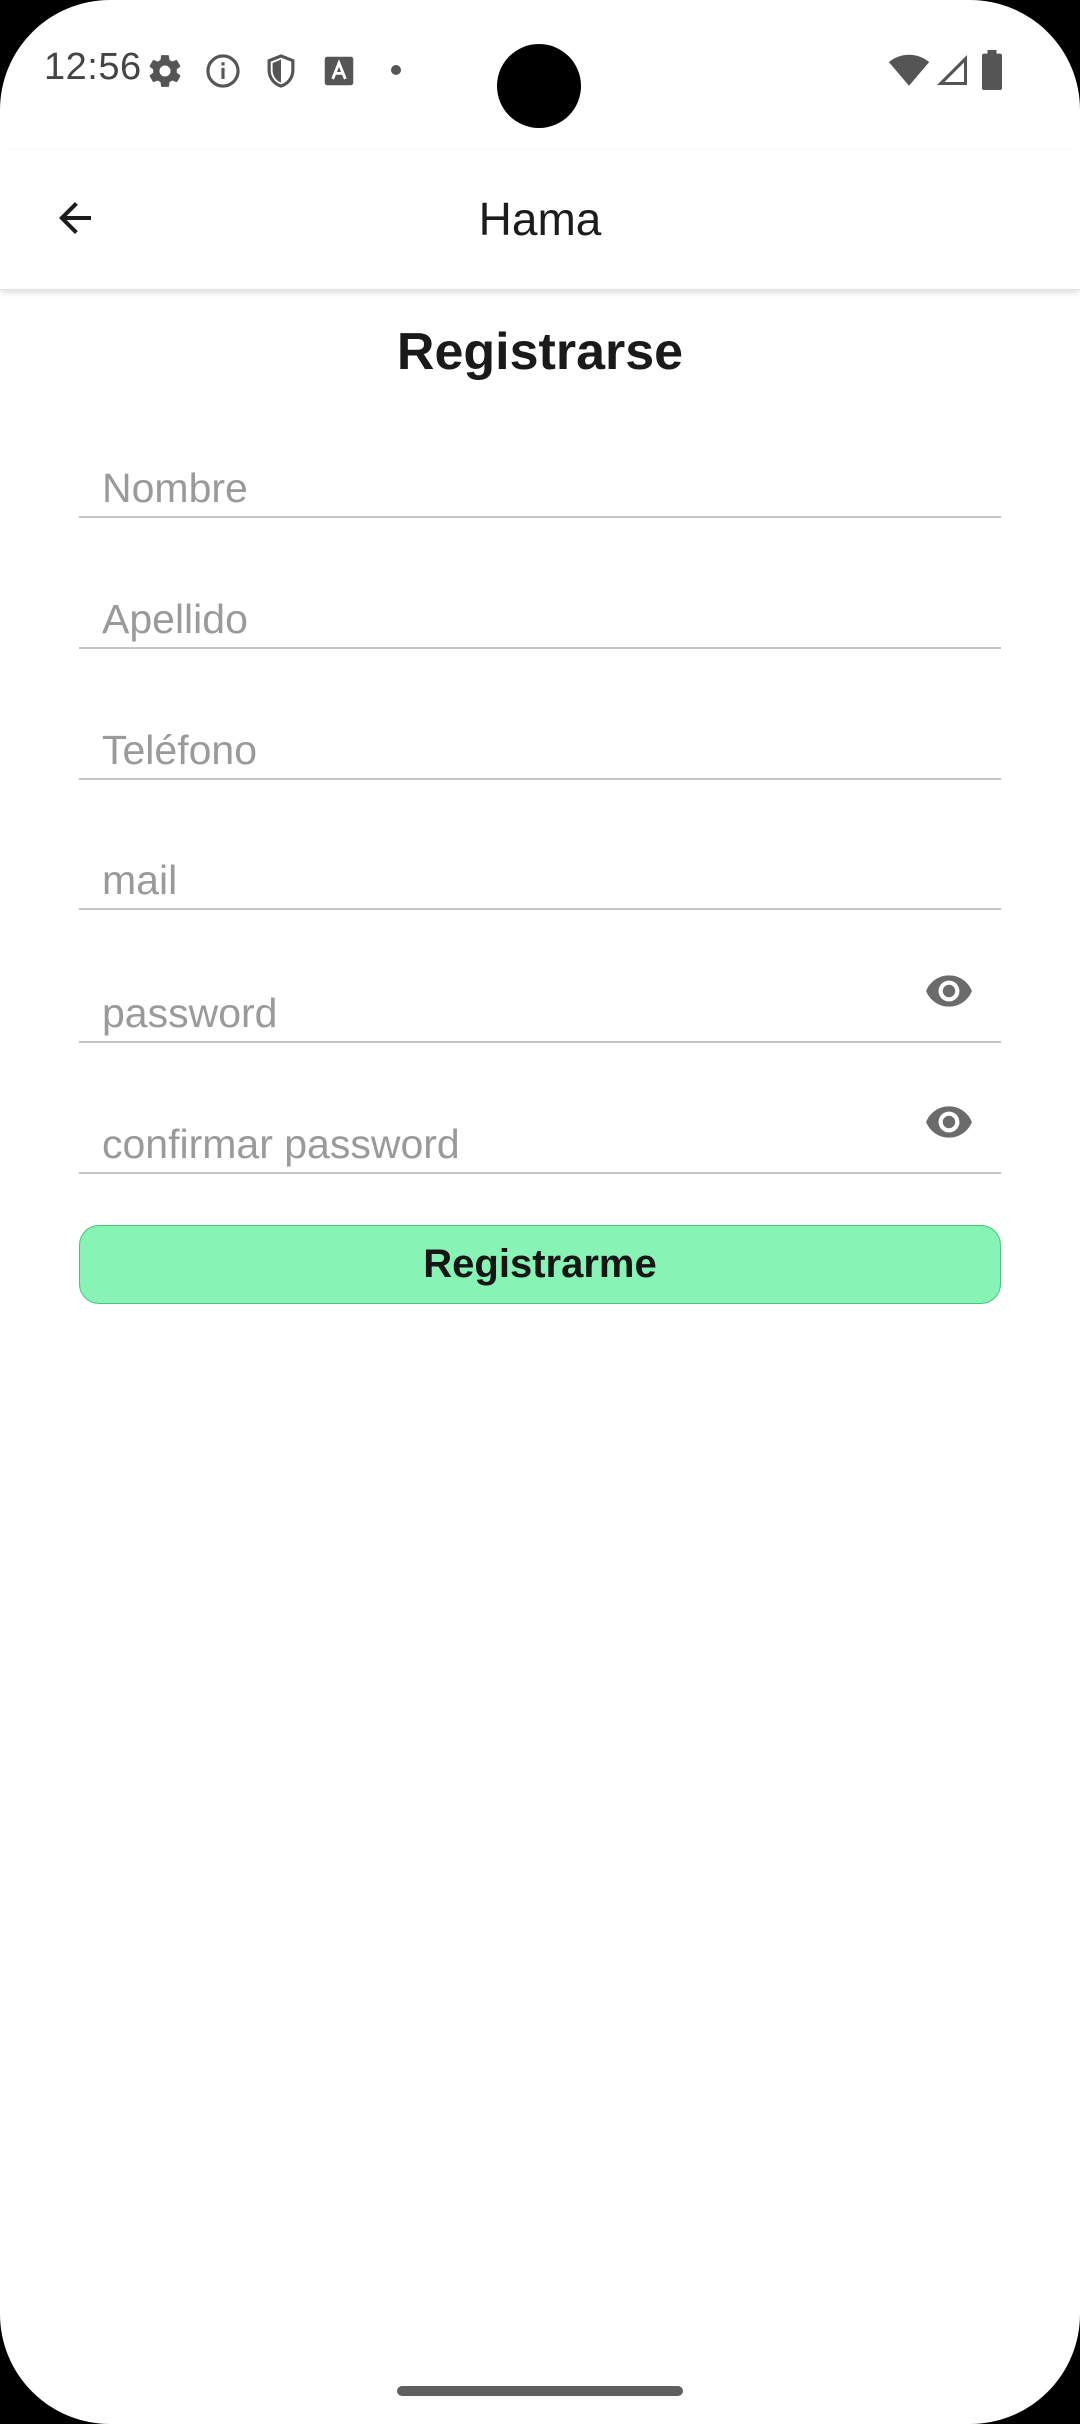  Describe the element at coordinates (339, 73) in the screenshot. I see `font-icon` at that location.